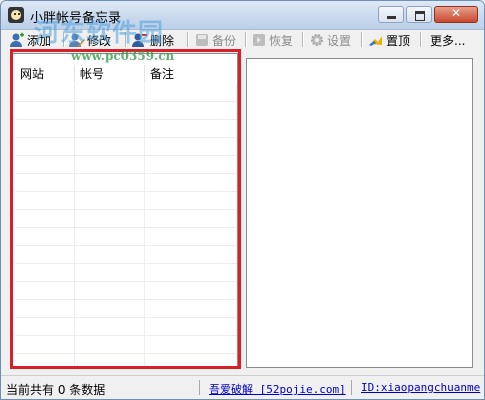 The height and width of the screenshot is (400, 485). What do you see at coordinates (317, 40) in the screenshot?
I see `gear-icon` at bounding box center [317, 40].